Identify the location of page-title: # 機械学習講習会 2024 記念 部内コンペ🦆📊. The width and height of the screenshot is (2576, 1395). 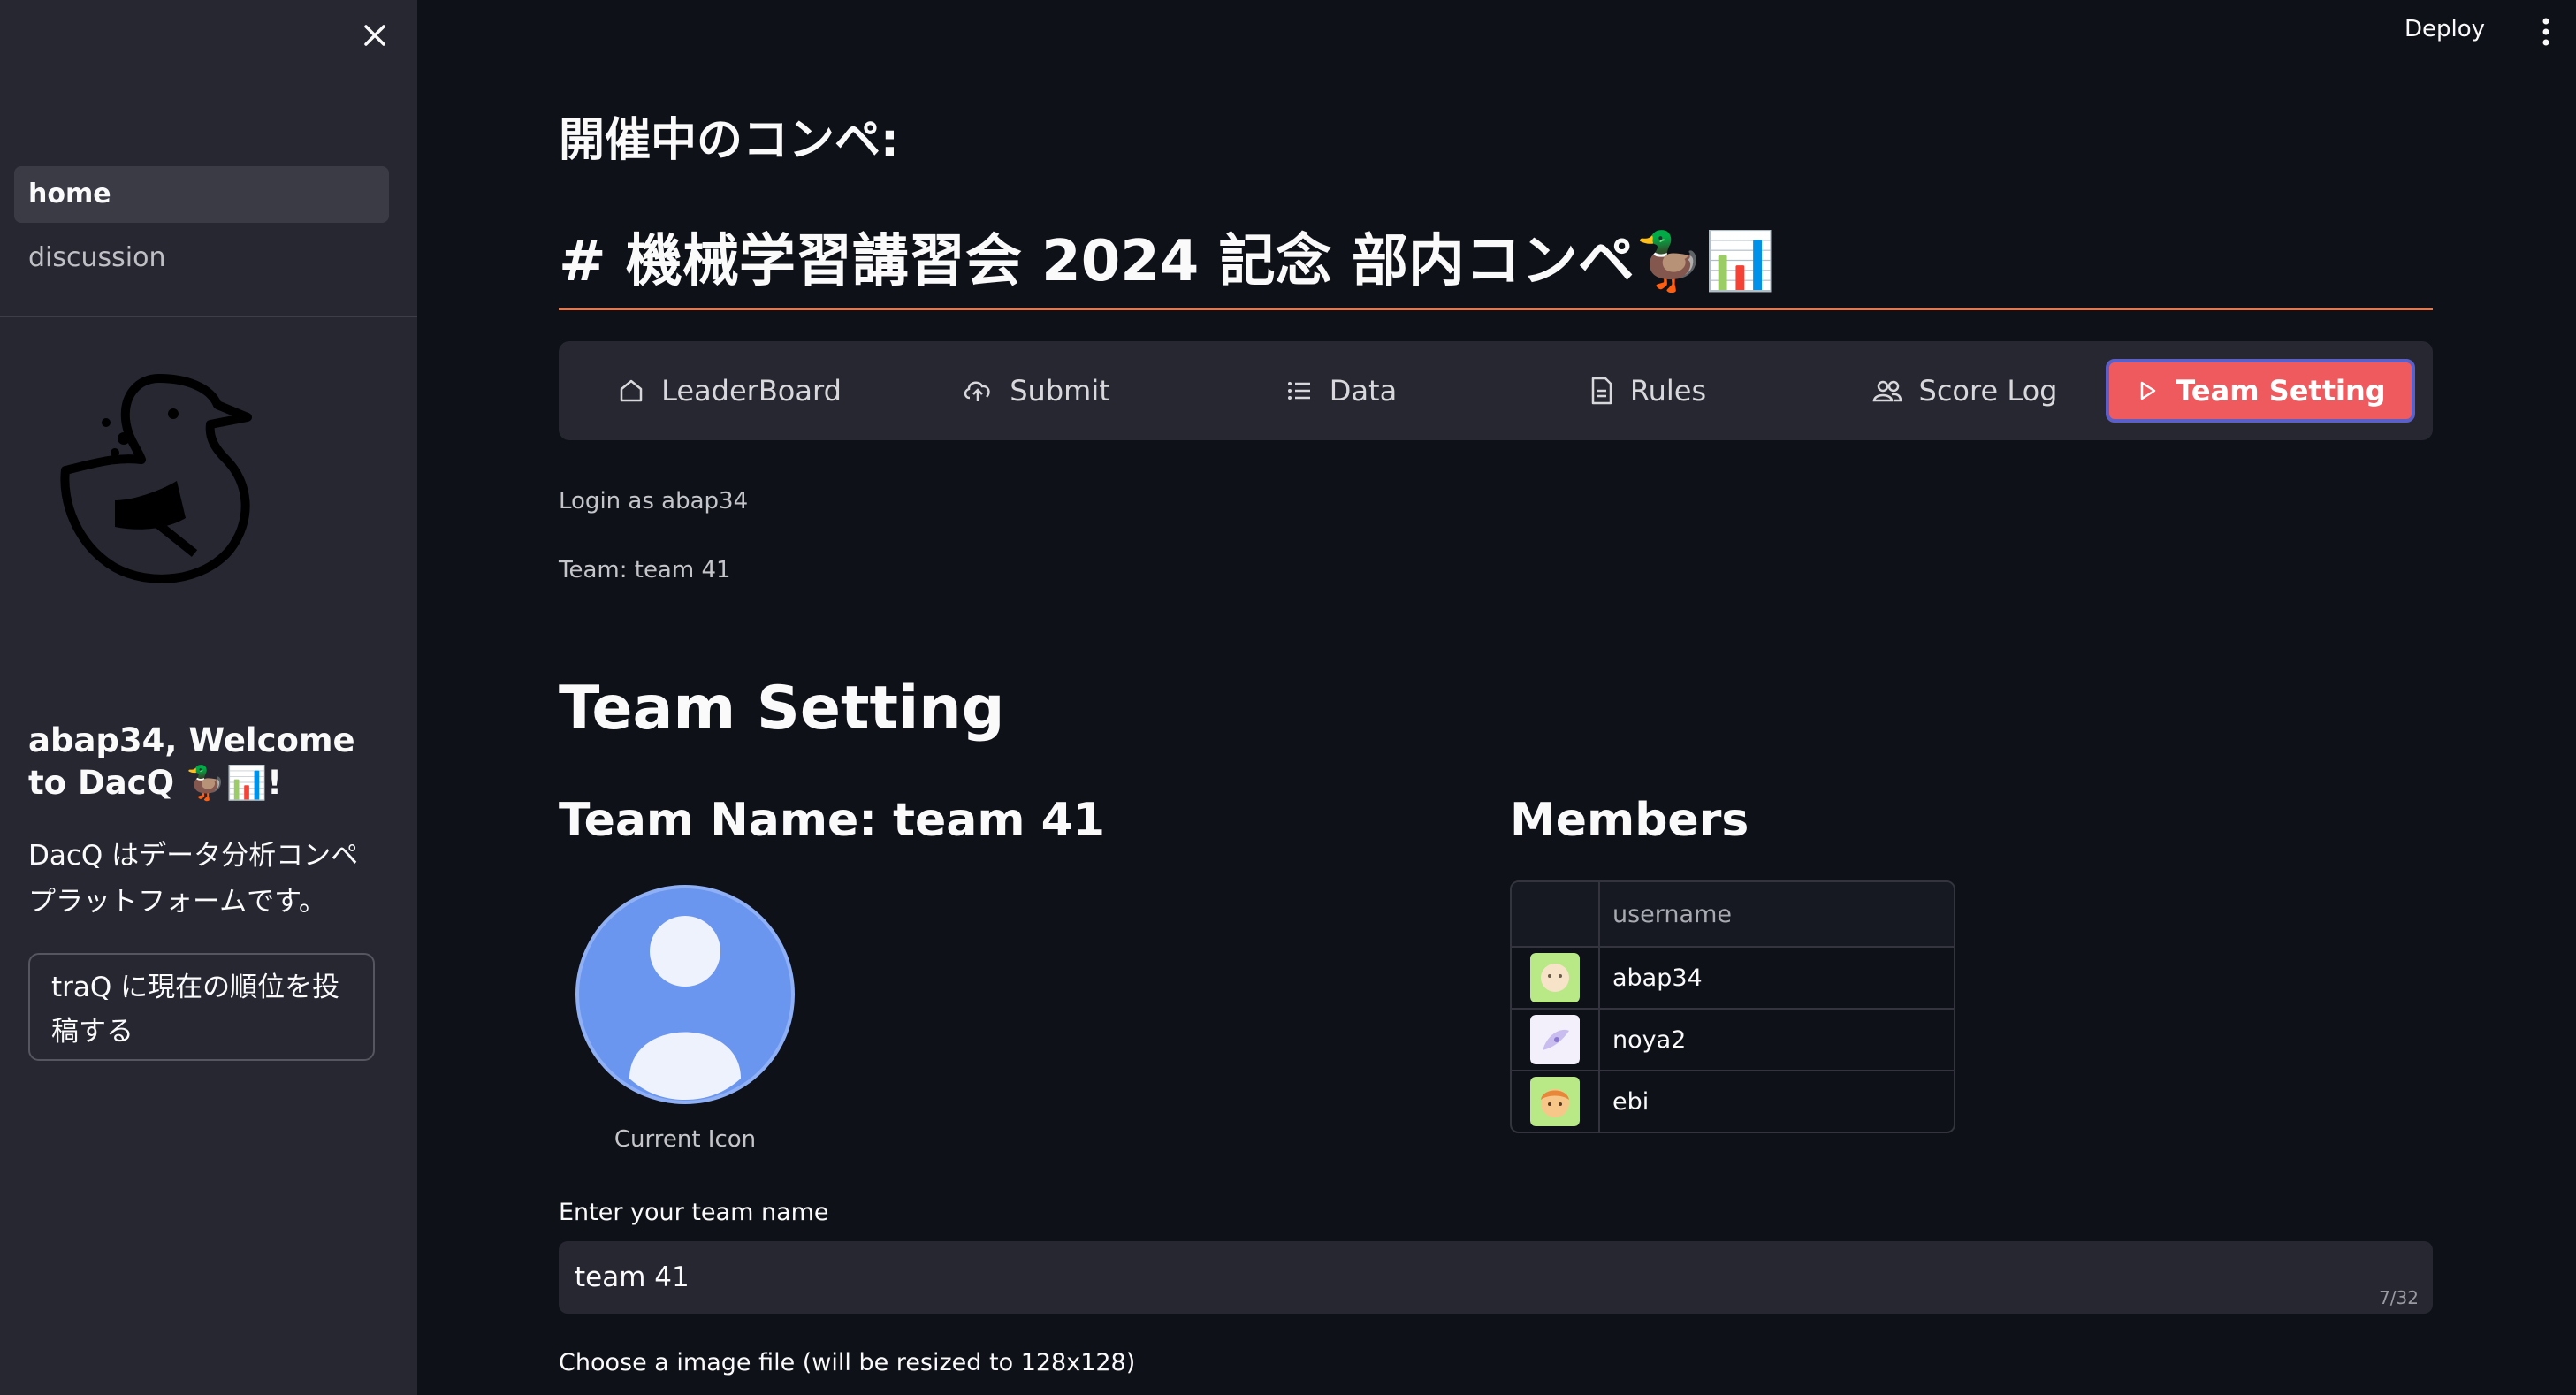
(1167, 261).